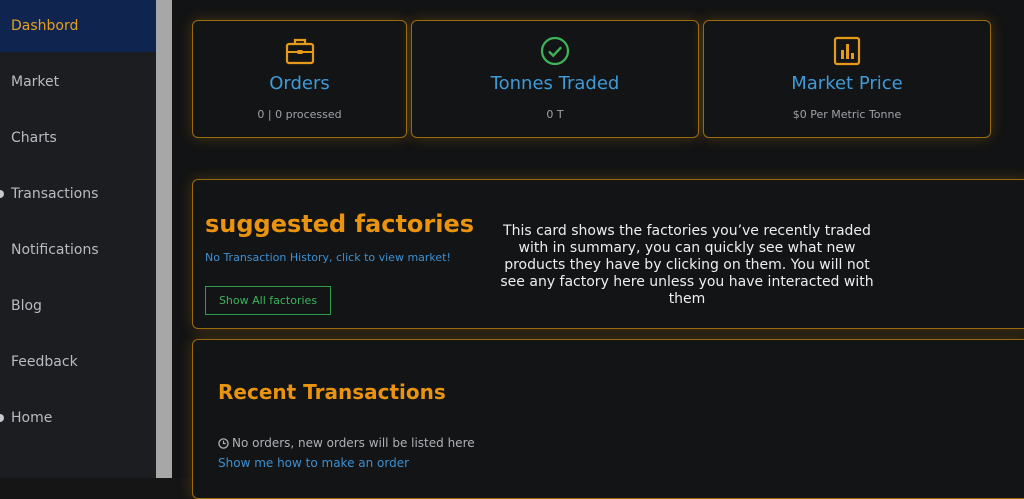  Describe the element at coordinates (299, 83) in the screenshot. I see `stat-title: Orders` at that location.